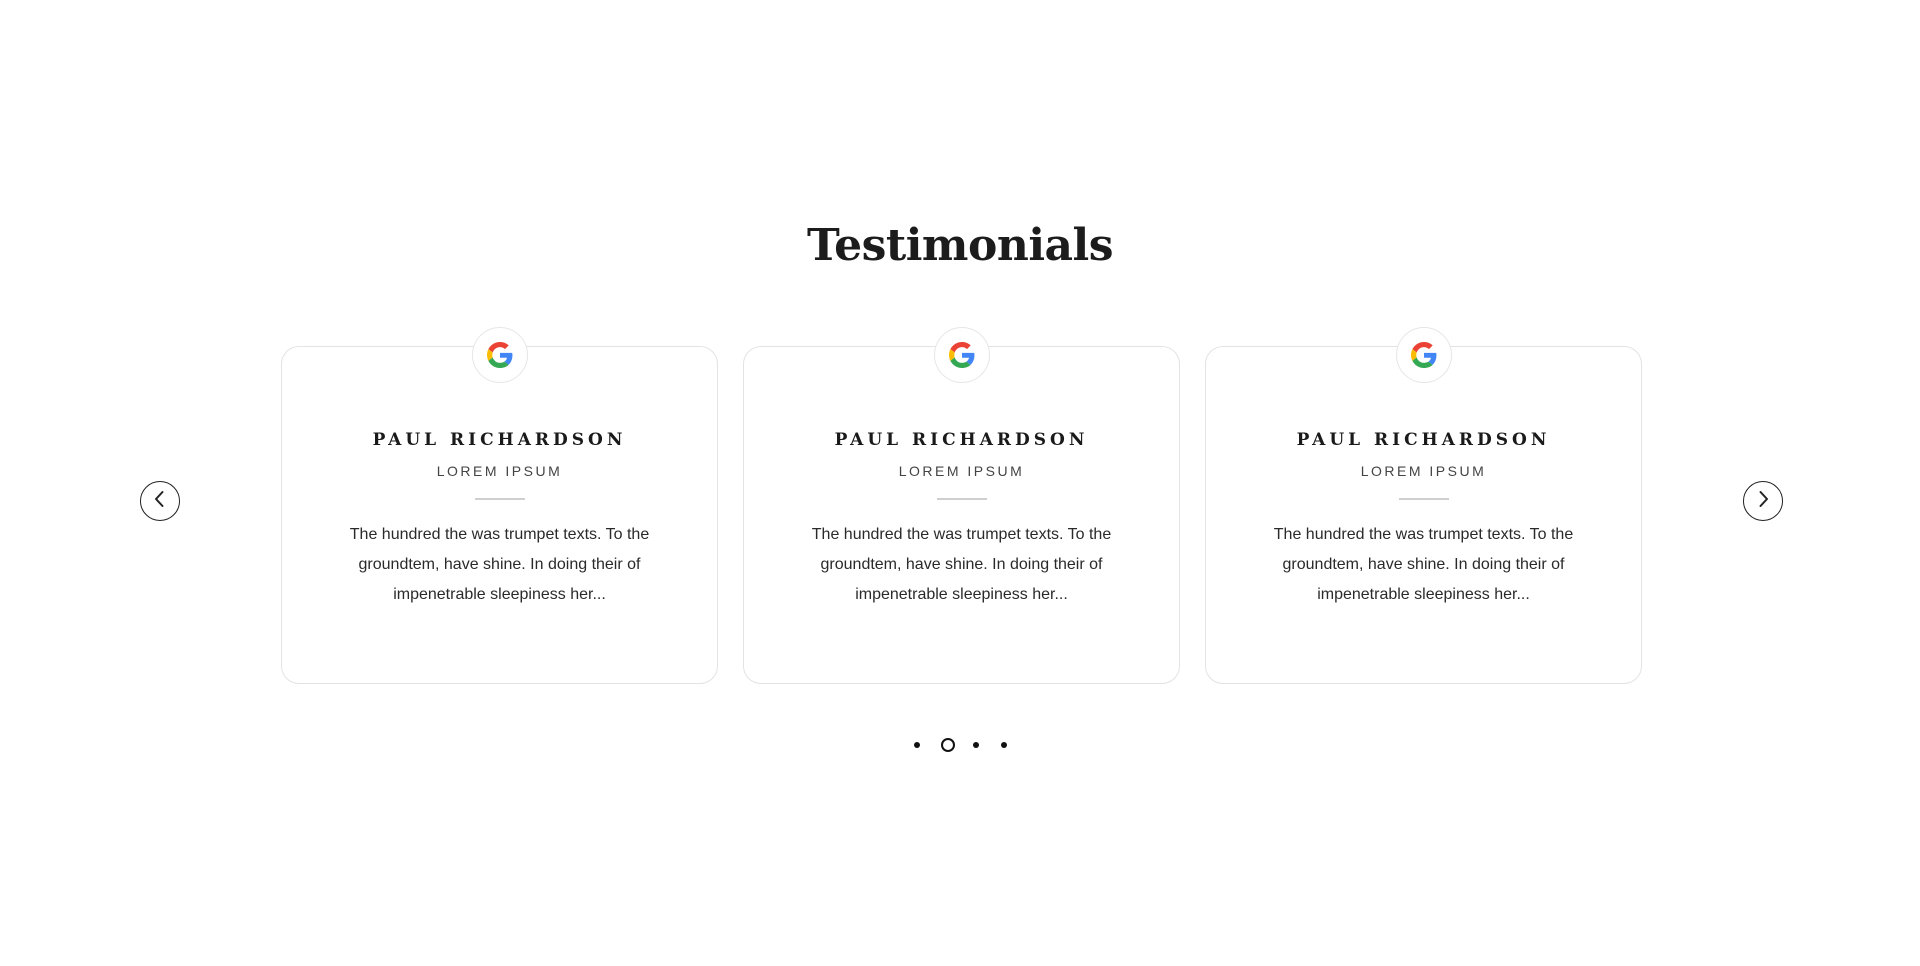 Image resolution: width=1920 pixels, height=966 pixels. What do you see at coordinates (960, 745) in the screenshot?
I see `carousel-pagination` at bounding box center [960, 745].